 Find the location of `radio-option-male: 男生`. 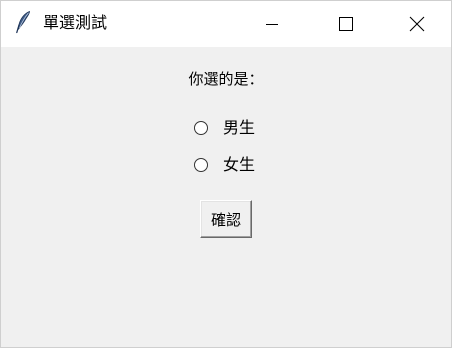

radio-option-male: 男生 is located at coordinates (224, 128).